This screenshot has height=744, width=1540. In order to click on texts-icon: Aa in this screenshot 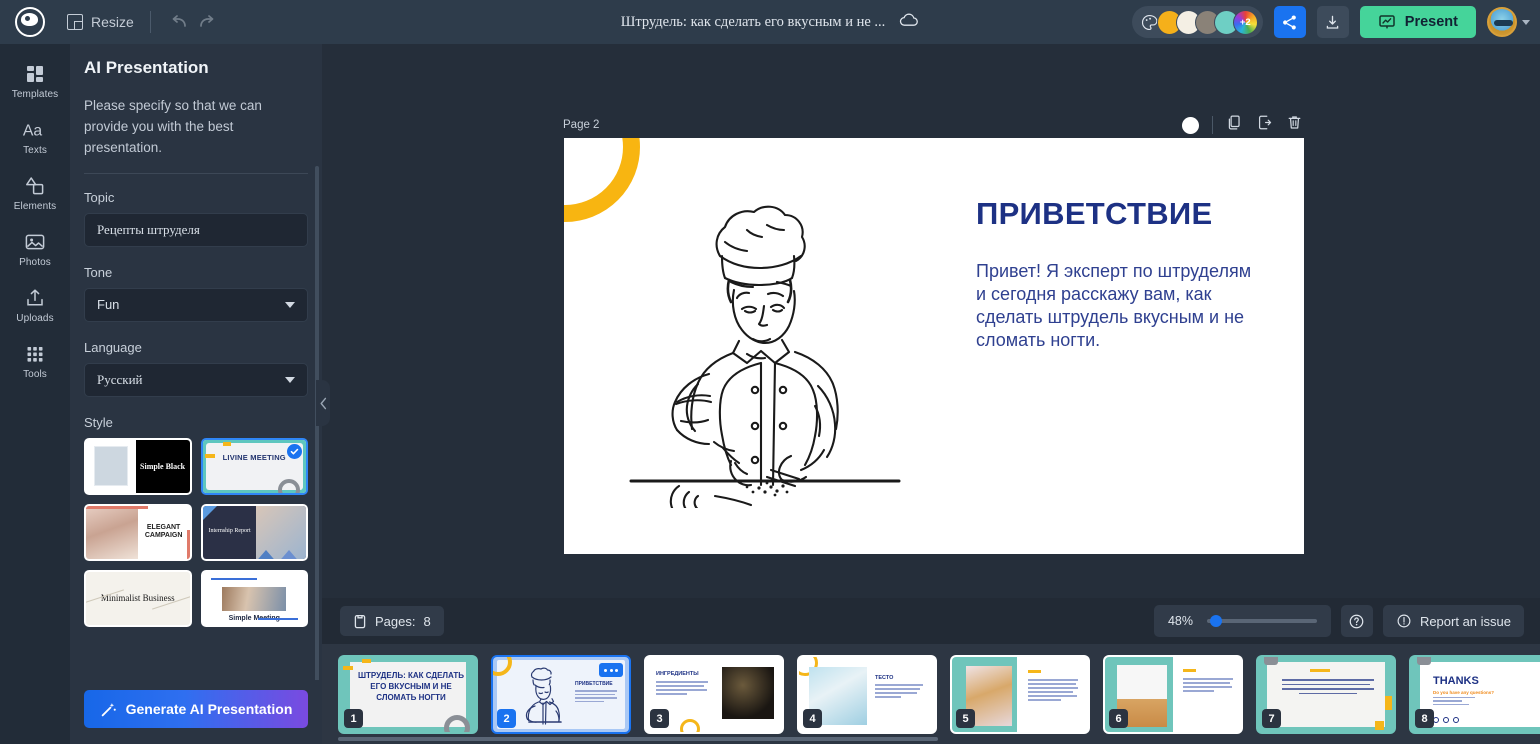, I will do `click(33, 130)`.